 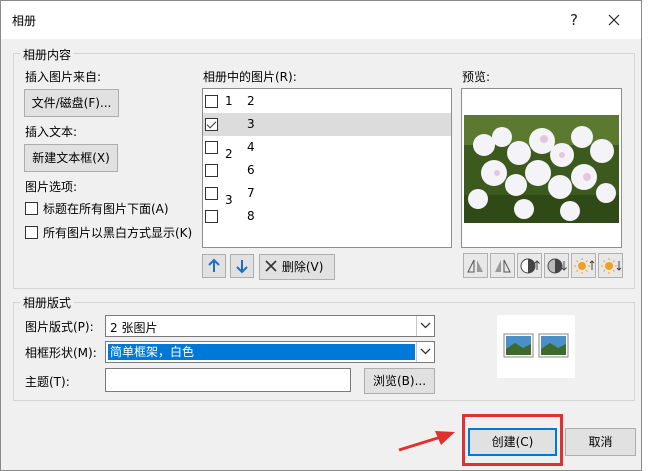 What do you see at coordinates (302, 267) in the screenshot?
I see `delete-label: 删除(V)` at bounding box center [302, 267].